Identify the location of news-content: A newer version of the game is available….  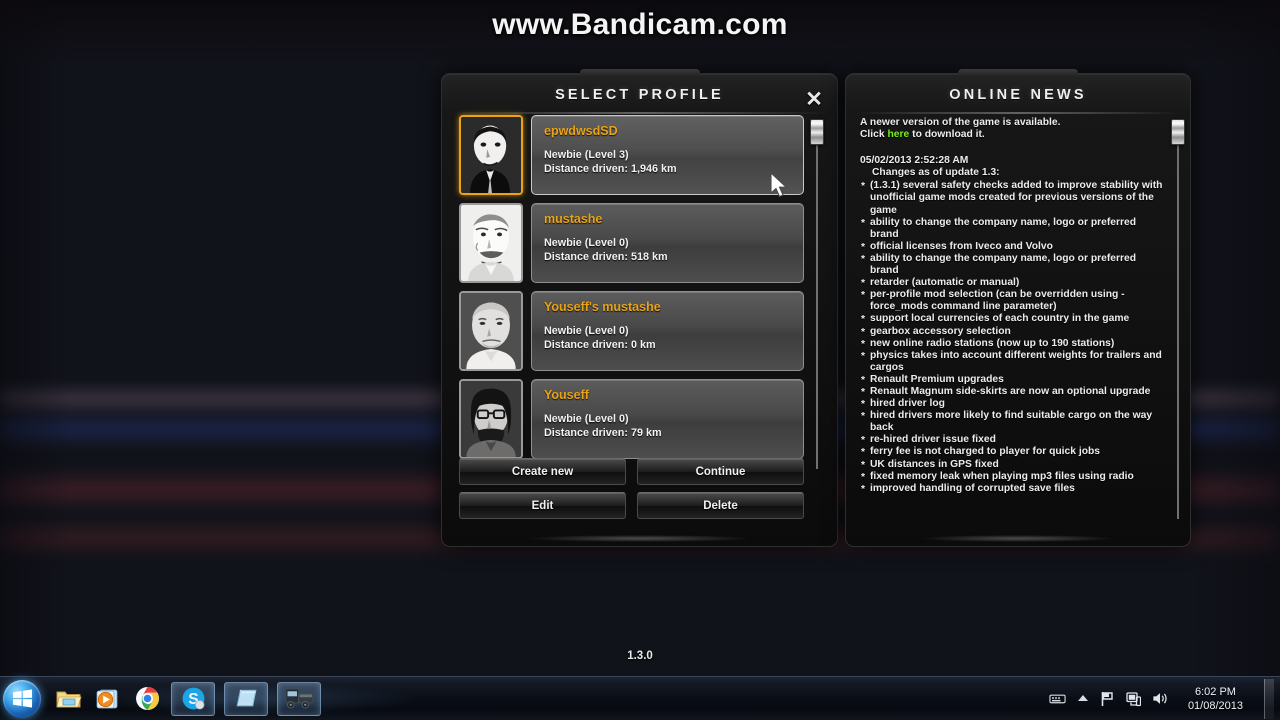
(1012, 324).